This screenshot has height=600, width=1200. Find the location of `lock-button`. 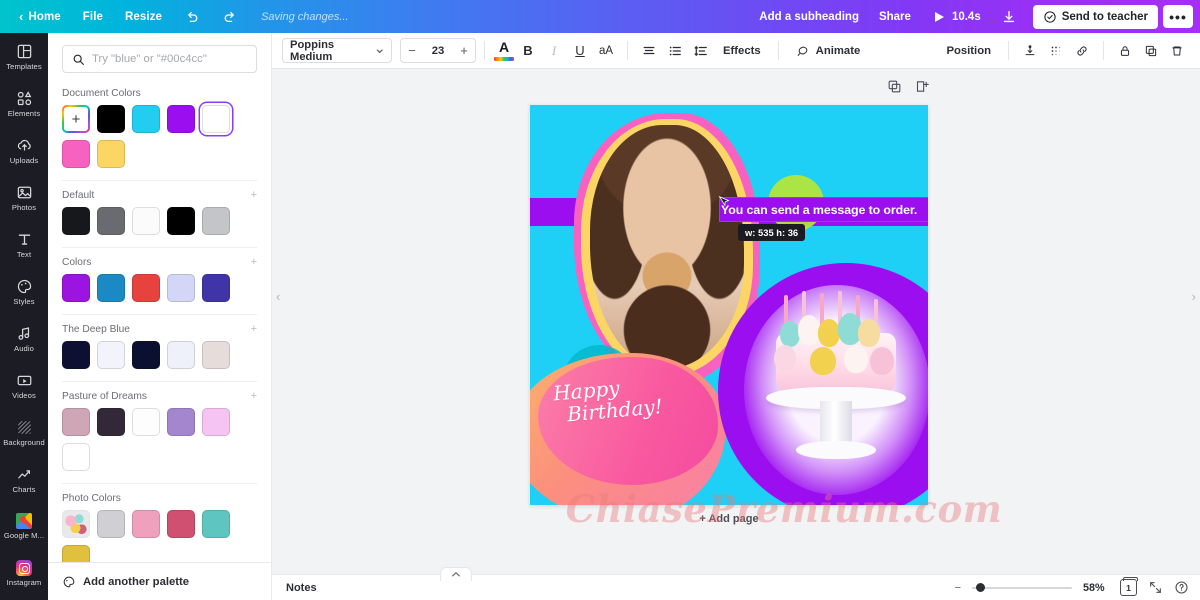

lock-button is located at coordinates (1125, 51).